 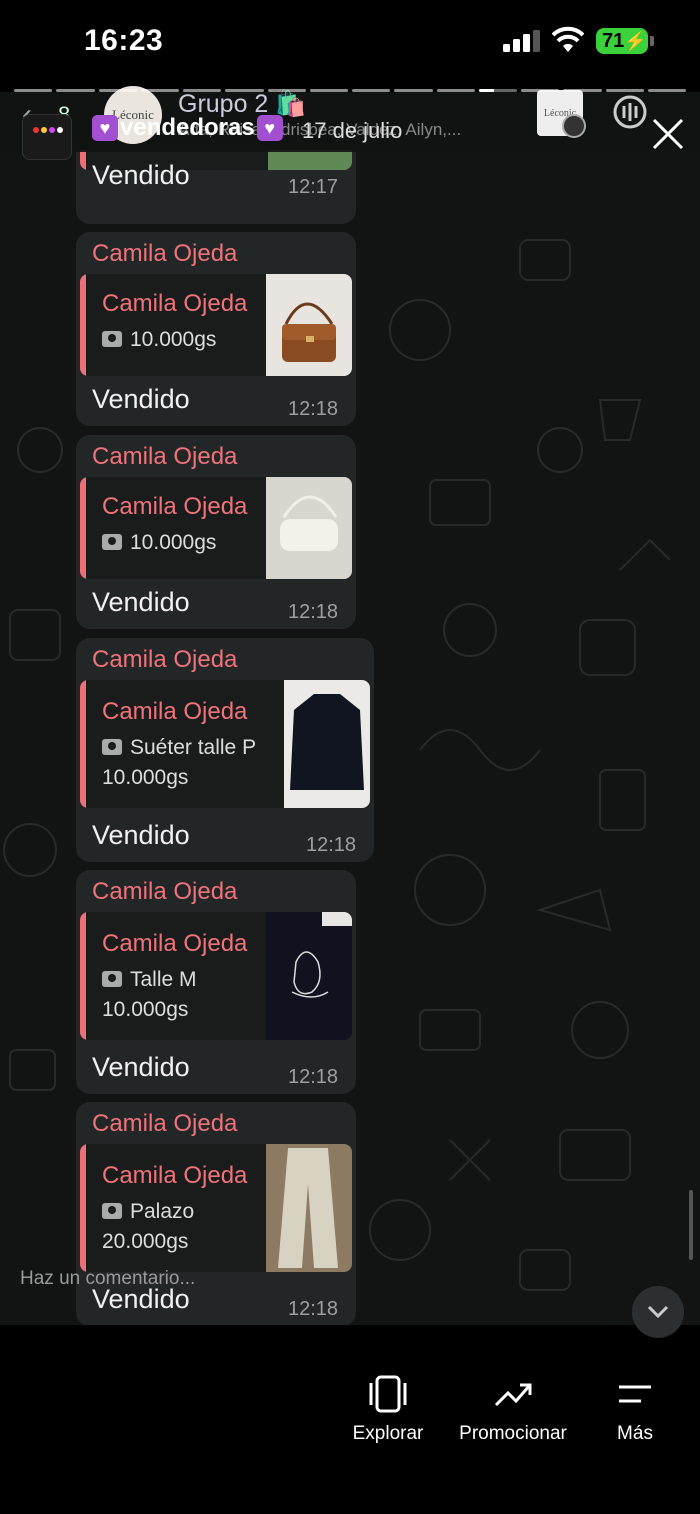 What do you see at coordinates (521, 41) in the screenshot?
I see `cellular-signal-icon` at bounding box center [521, 41].